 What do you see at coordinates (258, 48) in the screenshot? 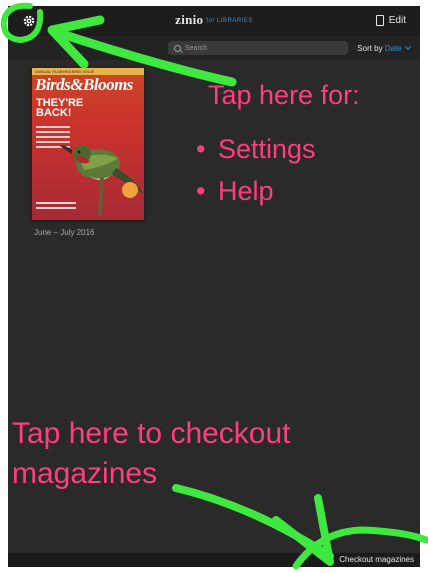
I see `search-input: Search` at bounding box center [258, 48].